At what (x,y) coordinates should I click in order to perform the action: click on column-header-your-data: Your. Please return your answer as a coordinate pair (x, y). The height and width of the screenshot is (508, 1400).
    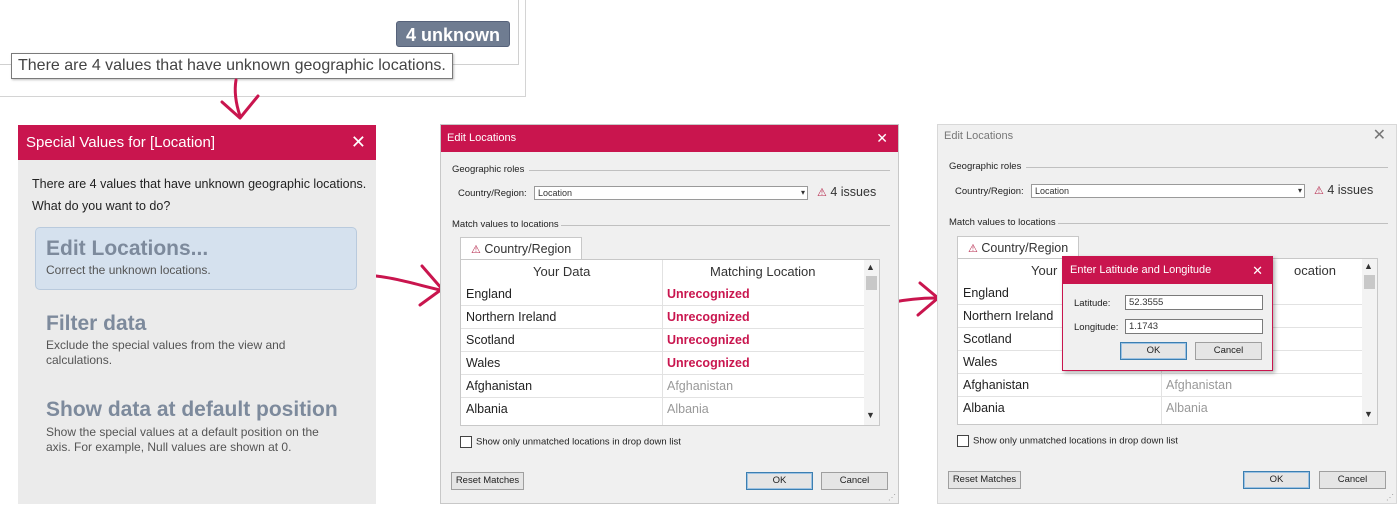
    Looking at the image, I should click on (1044, 270).